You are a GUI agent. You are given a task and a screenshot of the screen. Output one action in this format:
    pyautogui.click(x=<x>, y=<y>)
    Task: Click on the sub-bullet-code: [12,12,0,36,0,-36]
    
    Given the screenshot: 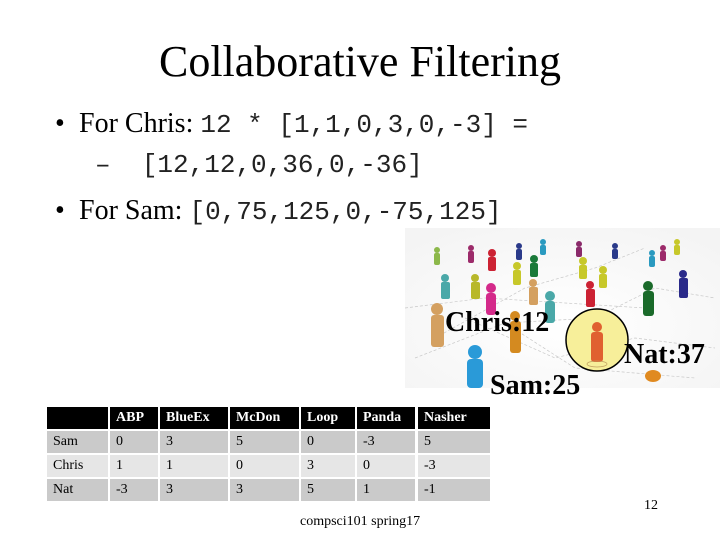 What is the action you would take?
    pyautogui.click(x=282, y=165)
    